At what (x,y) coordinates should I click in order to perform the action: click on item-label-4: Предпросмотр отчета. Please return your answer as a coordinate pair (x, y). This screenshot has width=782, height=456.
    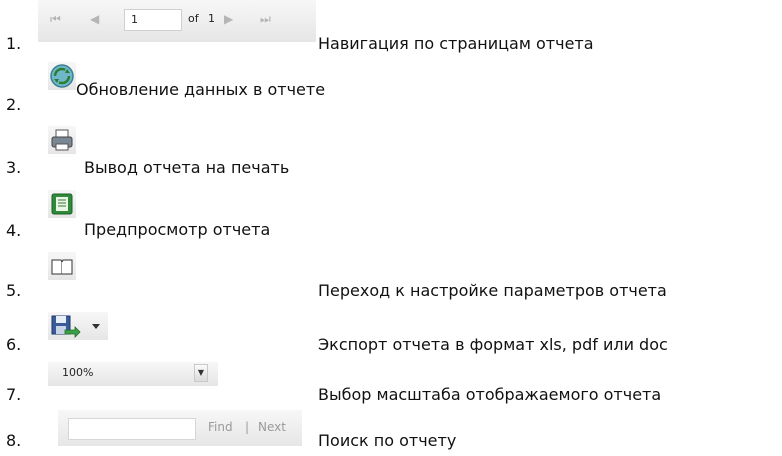
    Looking at the image, I should click on (177, 229).